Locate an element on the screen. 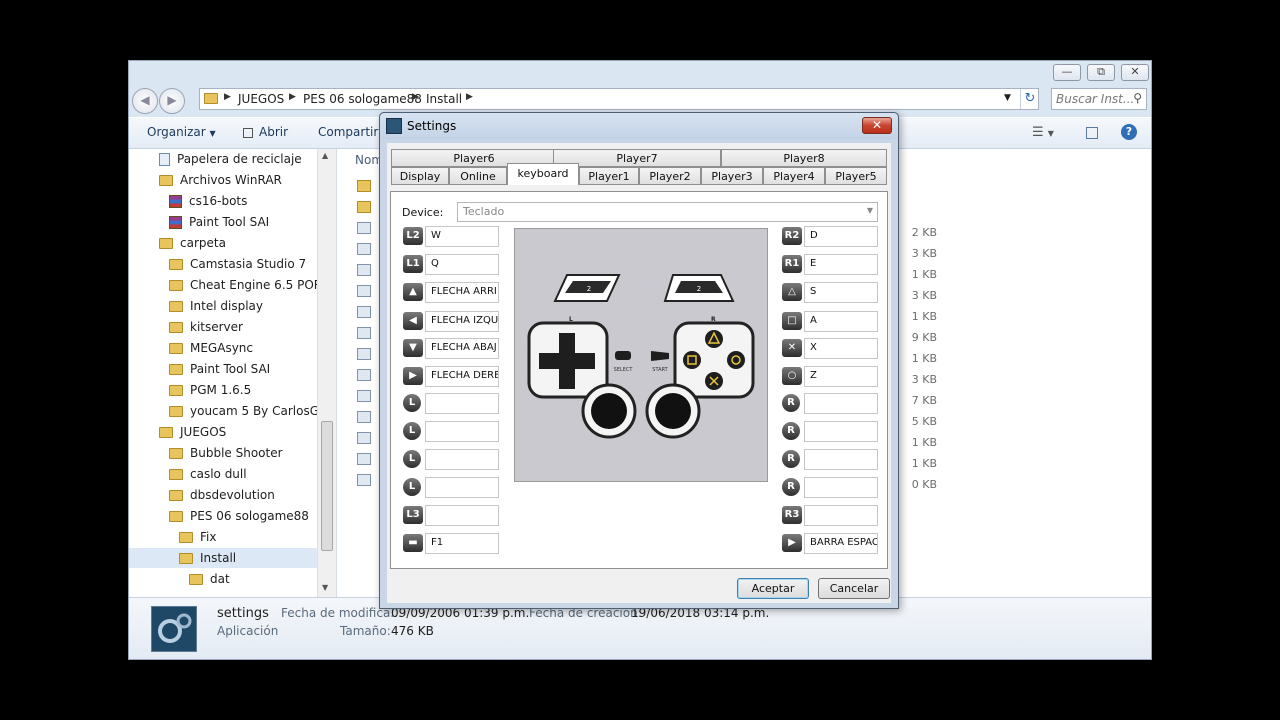 The image size is (1280, 720). minimize-button: — is located at coordinates (1067, 72).